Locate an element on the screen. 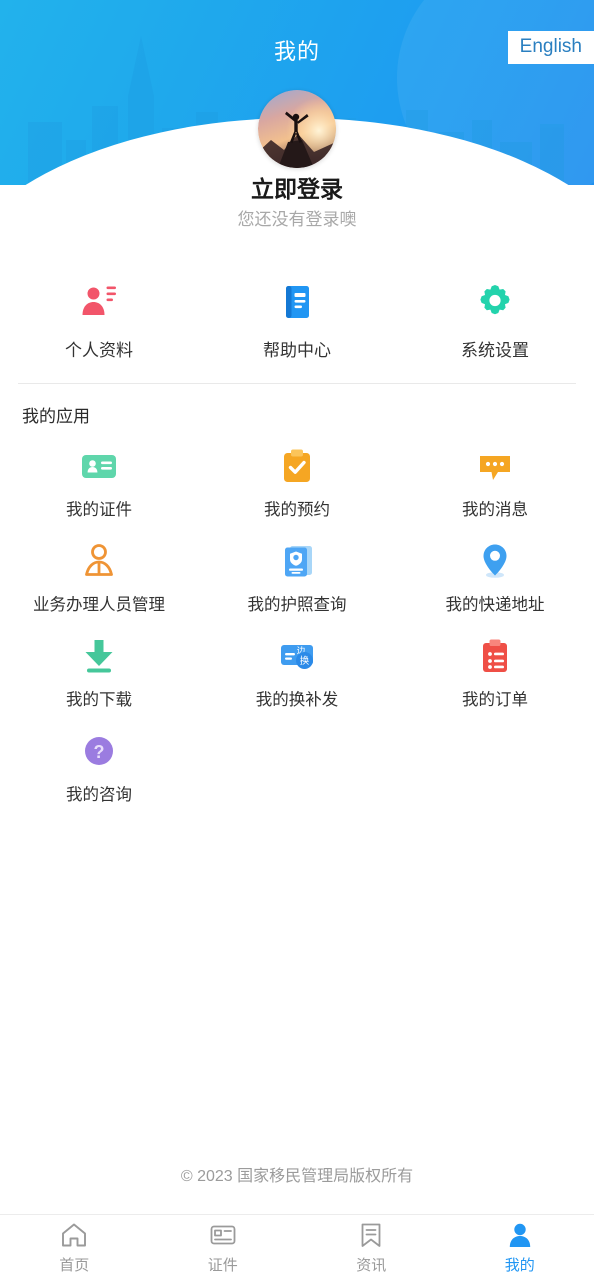 This screenshot has width=594, height=1280. bottom-tab-bar: 首页 证件 资讯 我的 is located at coordinates (297, 1247).